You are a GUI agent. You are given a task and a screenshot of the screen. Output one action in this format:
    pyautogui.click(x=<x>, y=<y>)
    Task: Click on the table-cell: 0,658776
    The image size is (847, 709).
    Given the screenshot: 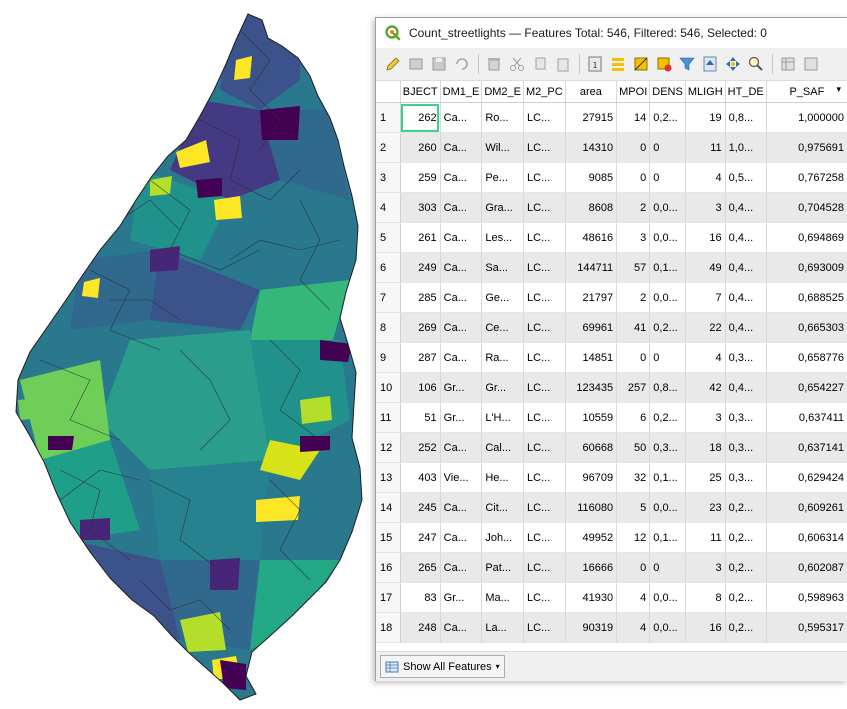 What is the action you would take?
    pyautogui.click(x=806, y=357)
    